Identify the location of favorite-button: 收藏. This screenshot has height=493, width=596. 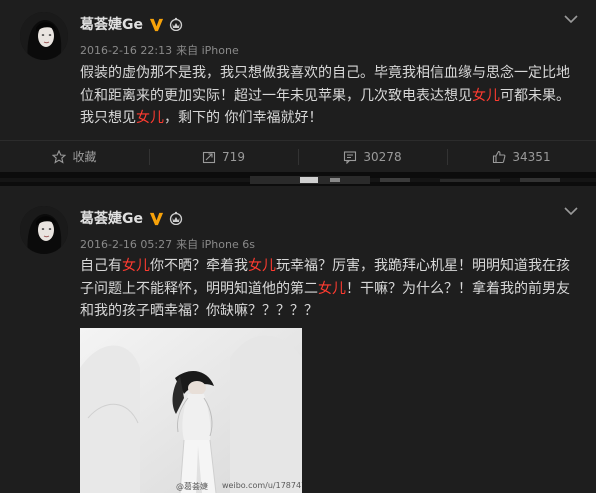
(74, 156).